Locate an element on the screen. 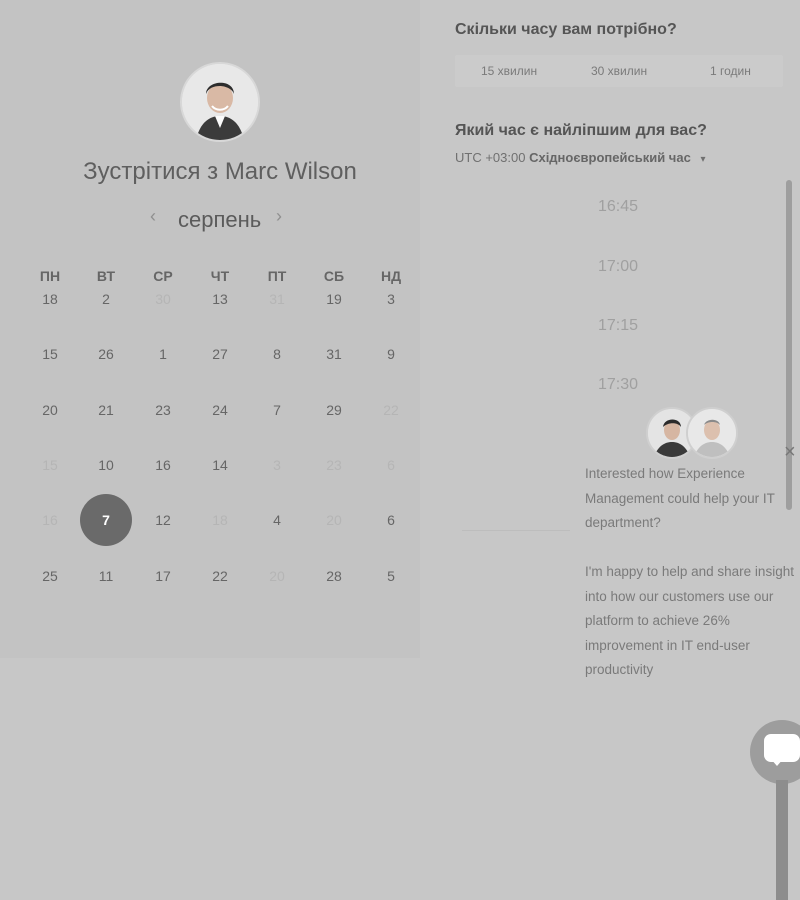  title-prefix: Зустрітися з is located at coordinates (151, 171).